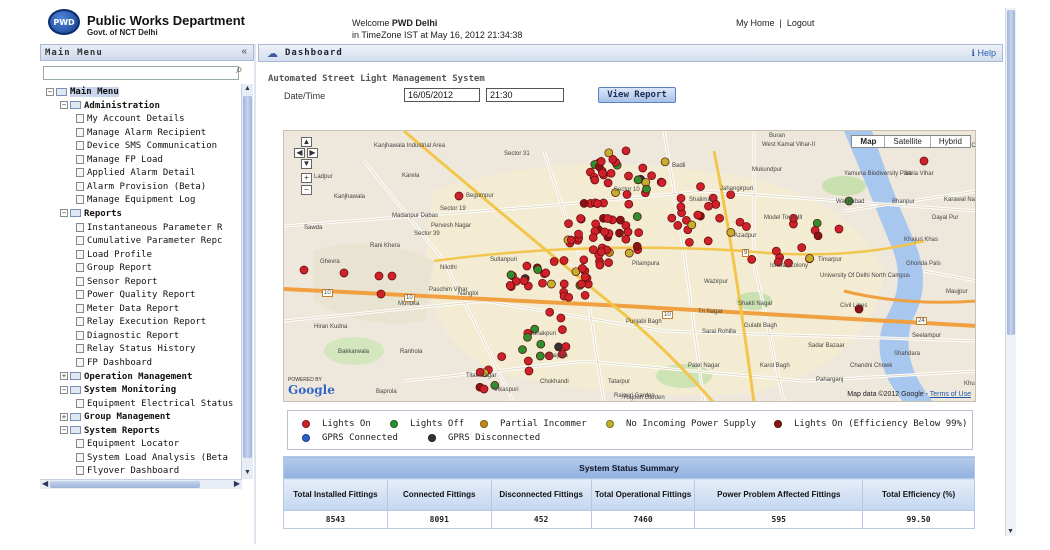 This screenshot has width=1050, height=550. I want to click on menu-item-label: Cumulative Parameter Repc, so click(155, 241).